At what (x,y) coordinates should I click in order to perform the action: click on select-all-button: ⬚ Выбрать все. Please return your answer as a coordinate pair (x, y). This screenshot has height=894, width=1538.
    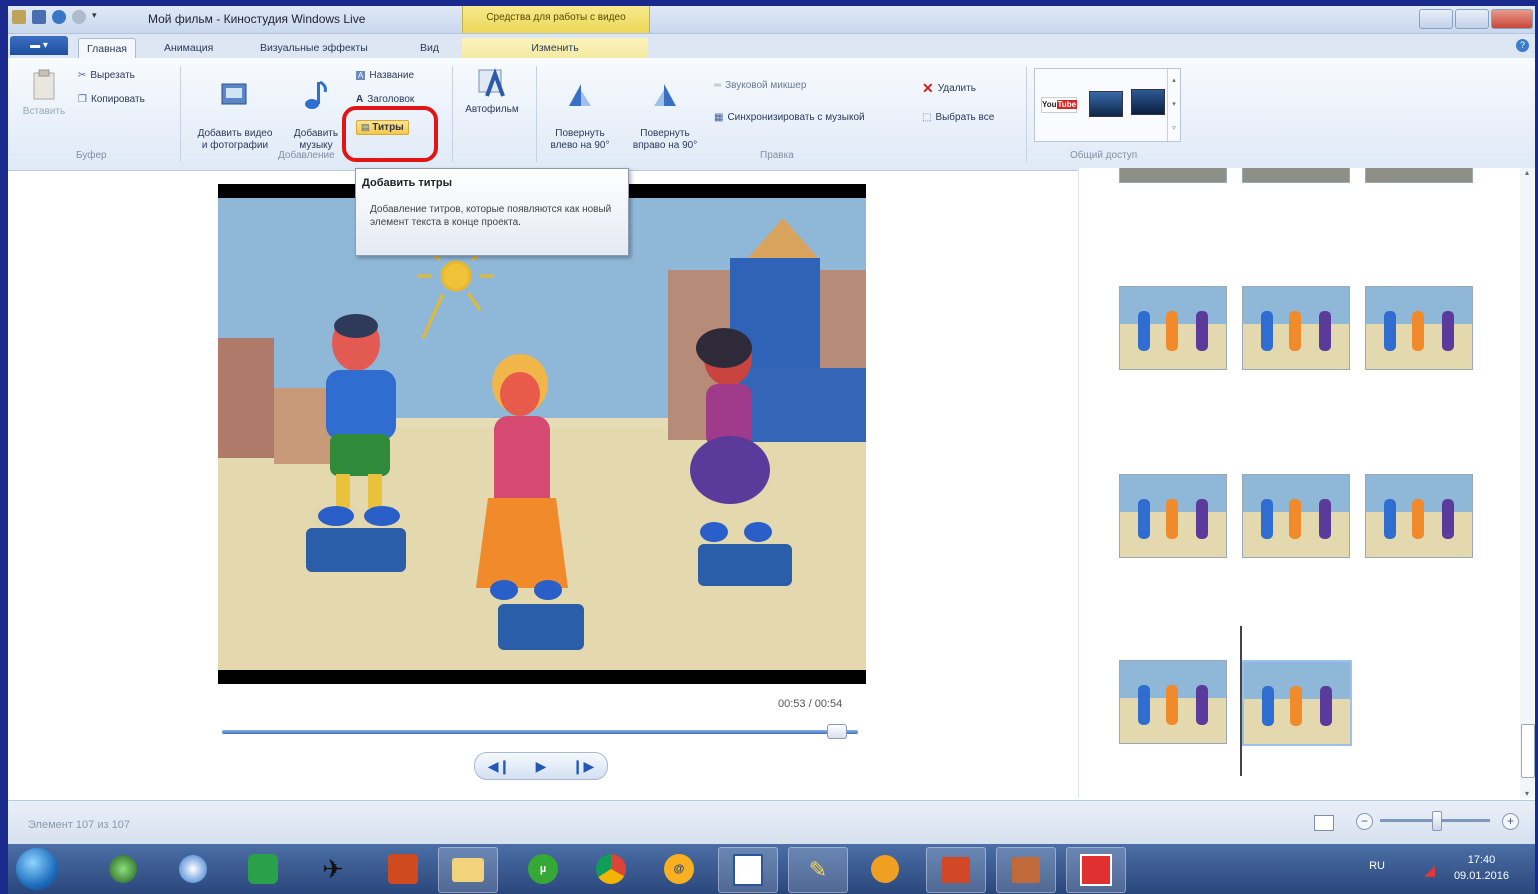
    Looking at the image, I should click on (958, 117).